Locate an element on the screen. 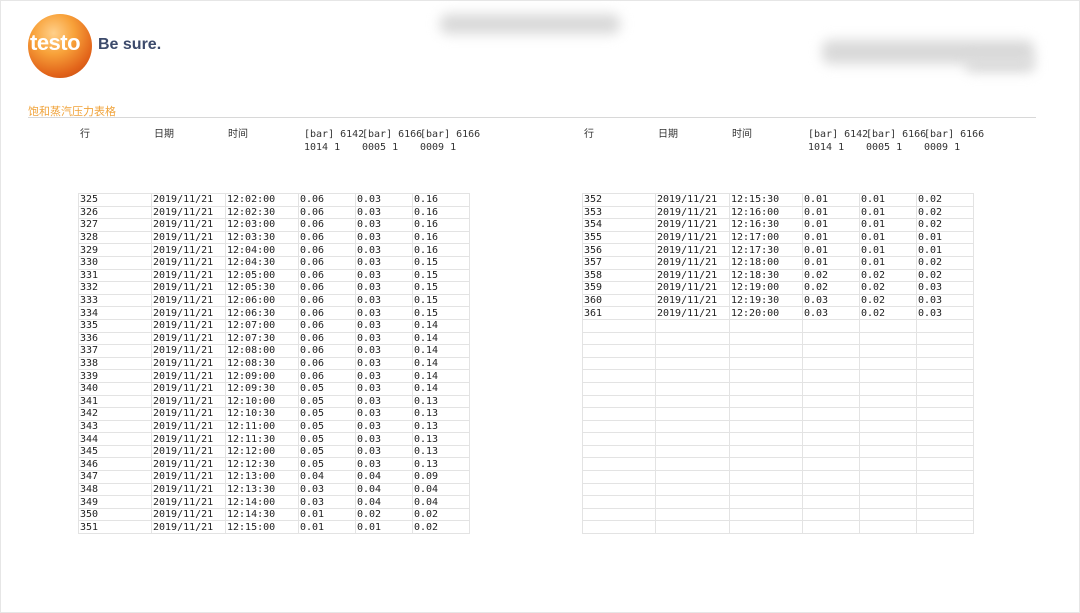 Image resolution: width=1080 pixels, height=613 pixels. cell-channel-3-value: 0.03 is located at coordinates (945, 288).